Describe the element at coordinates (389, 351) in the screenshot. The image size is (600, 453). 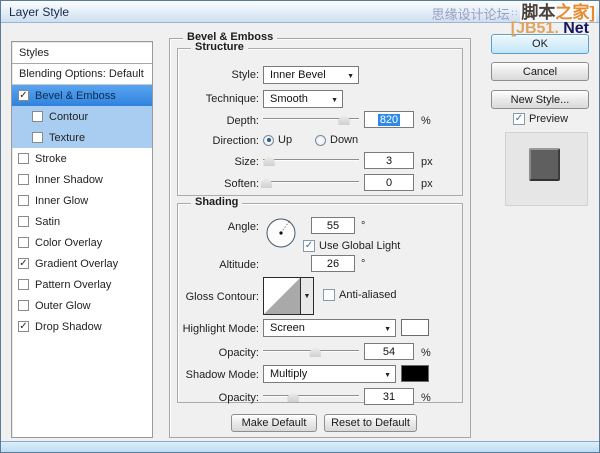
I see `highlight-opacity-input: 54` at that location.